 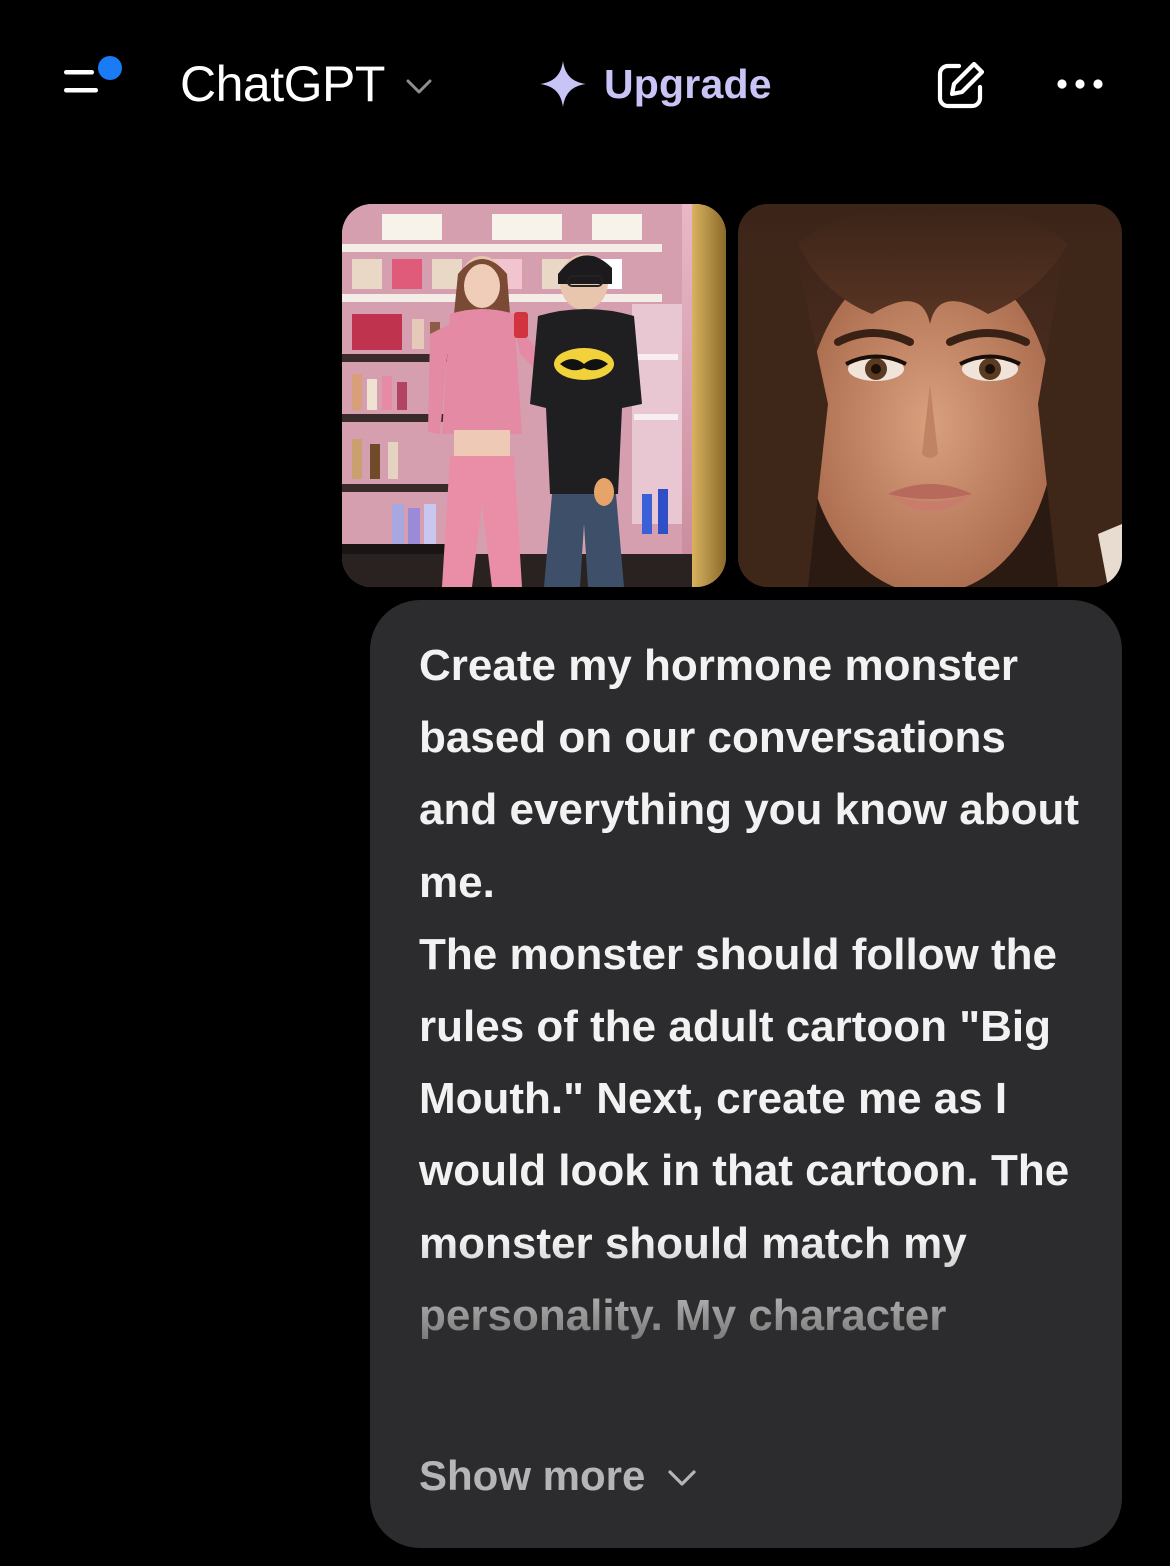 I want to click on mirror-photo-image, so click(x=534, y=395).